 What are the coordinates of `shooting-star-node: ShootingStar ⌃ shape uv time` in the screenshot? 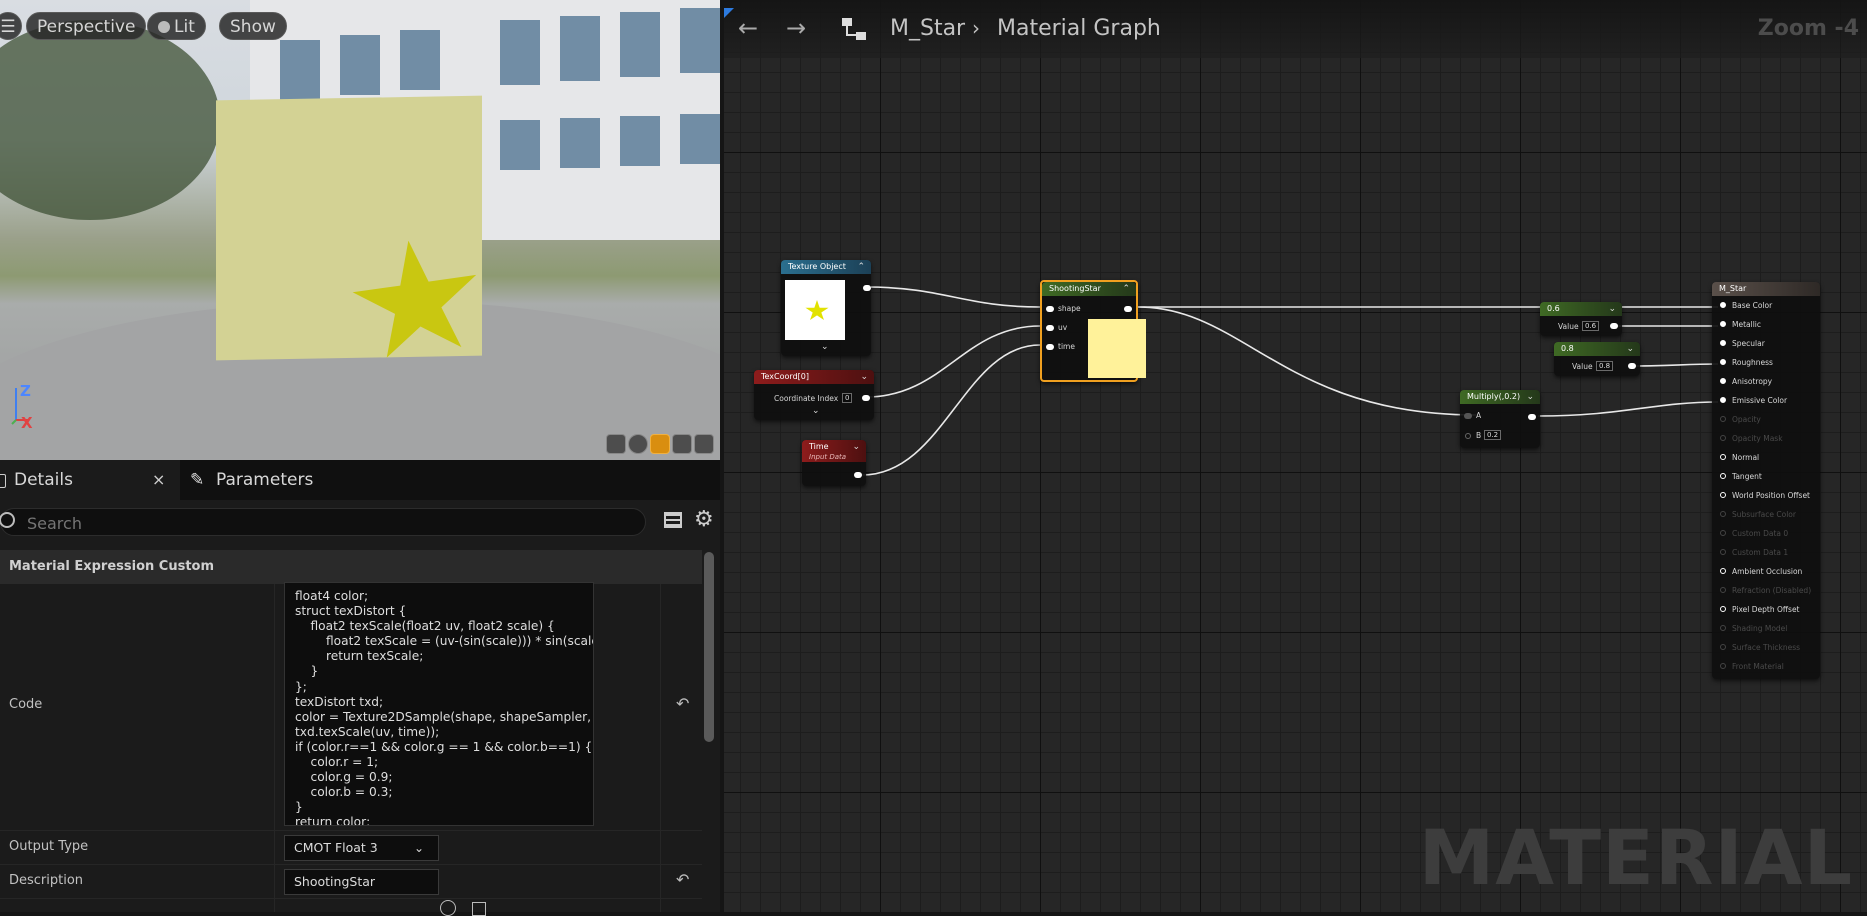 It's located at (1093, 331).